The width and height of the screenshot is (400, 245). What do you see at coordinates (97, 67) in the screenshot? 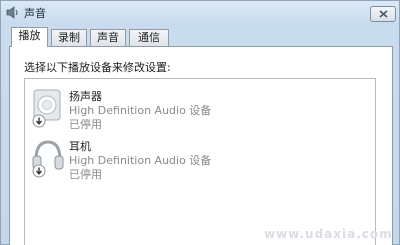
I see `instruction-text: 选择以下播放设备来修改设置:` at bounding box center [97, 67].